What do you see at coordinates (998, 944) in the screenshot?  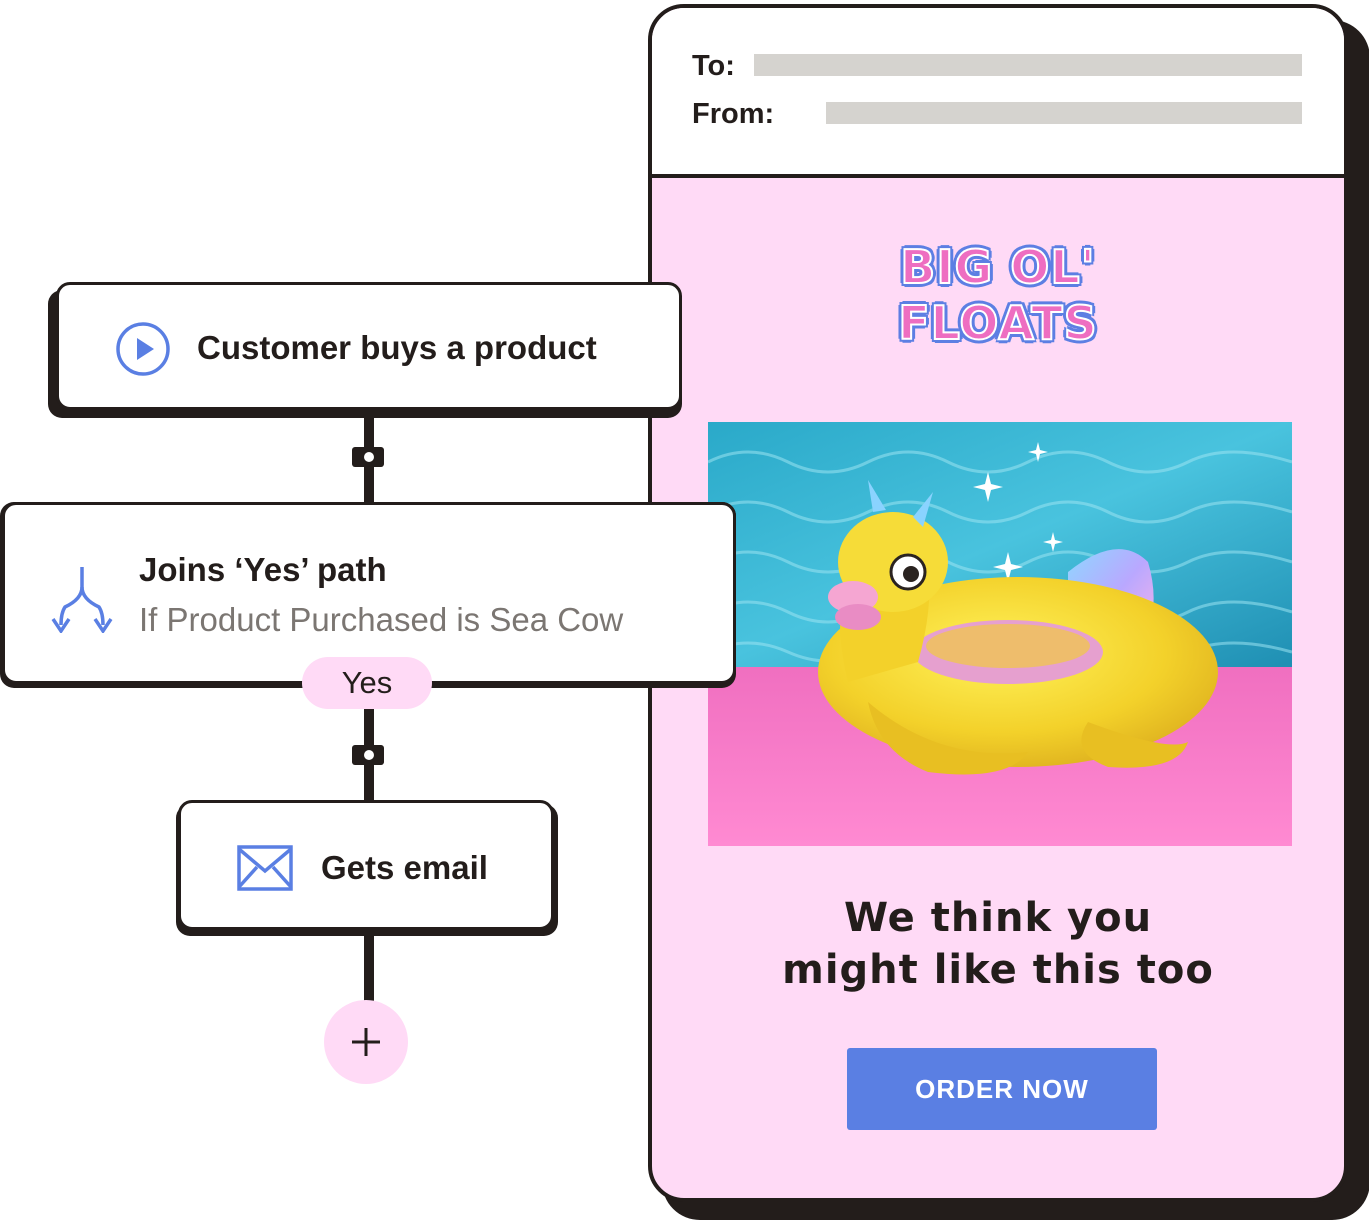 I see `email-headline: We think you might like this too` at bounding box center [998, 944].